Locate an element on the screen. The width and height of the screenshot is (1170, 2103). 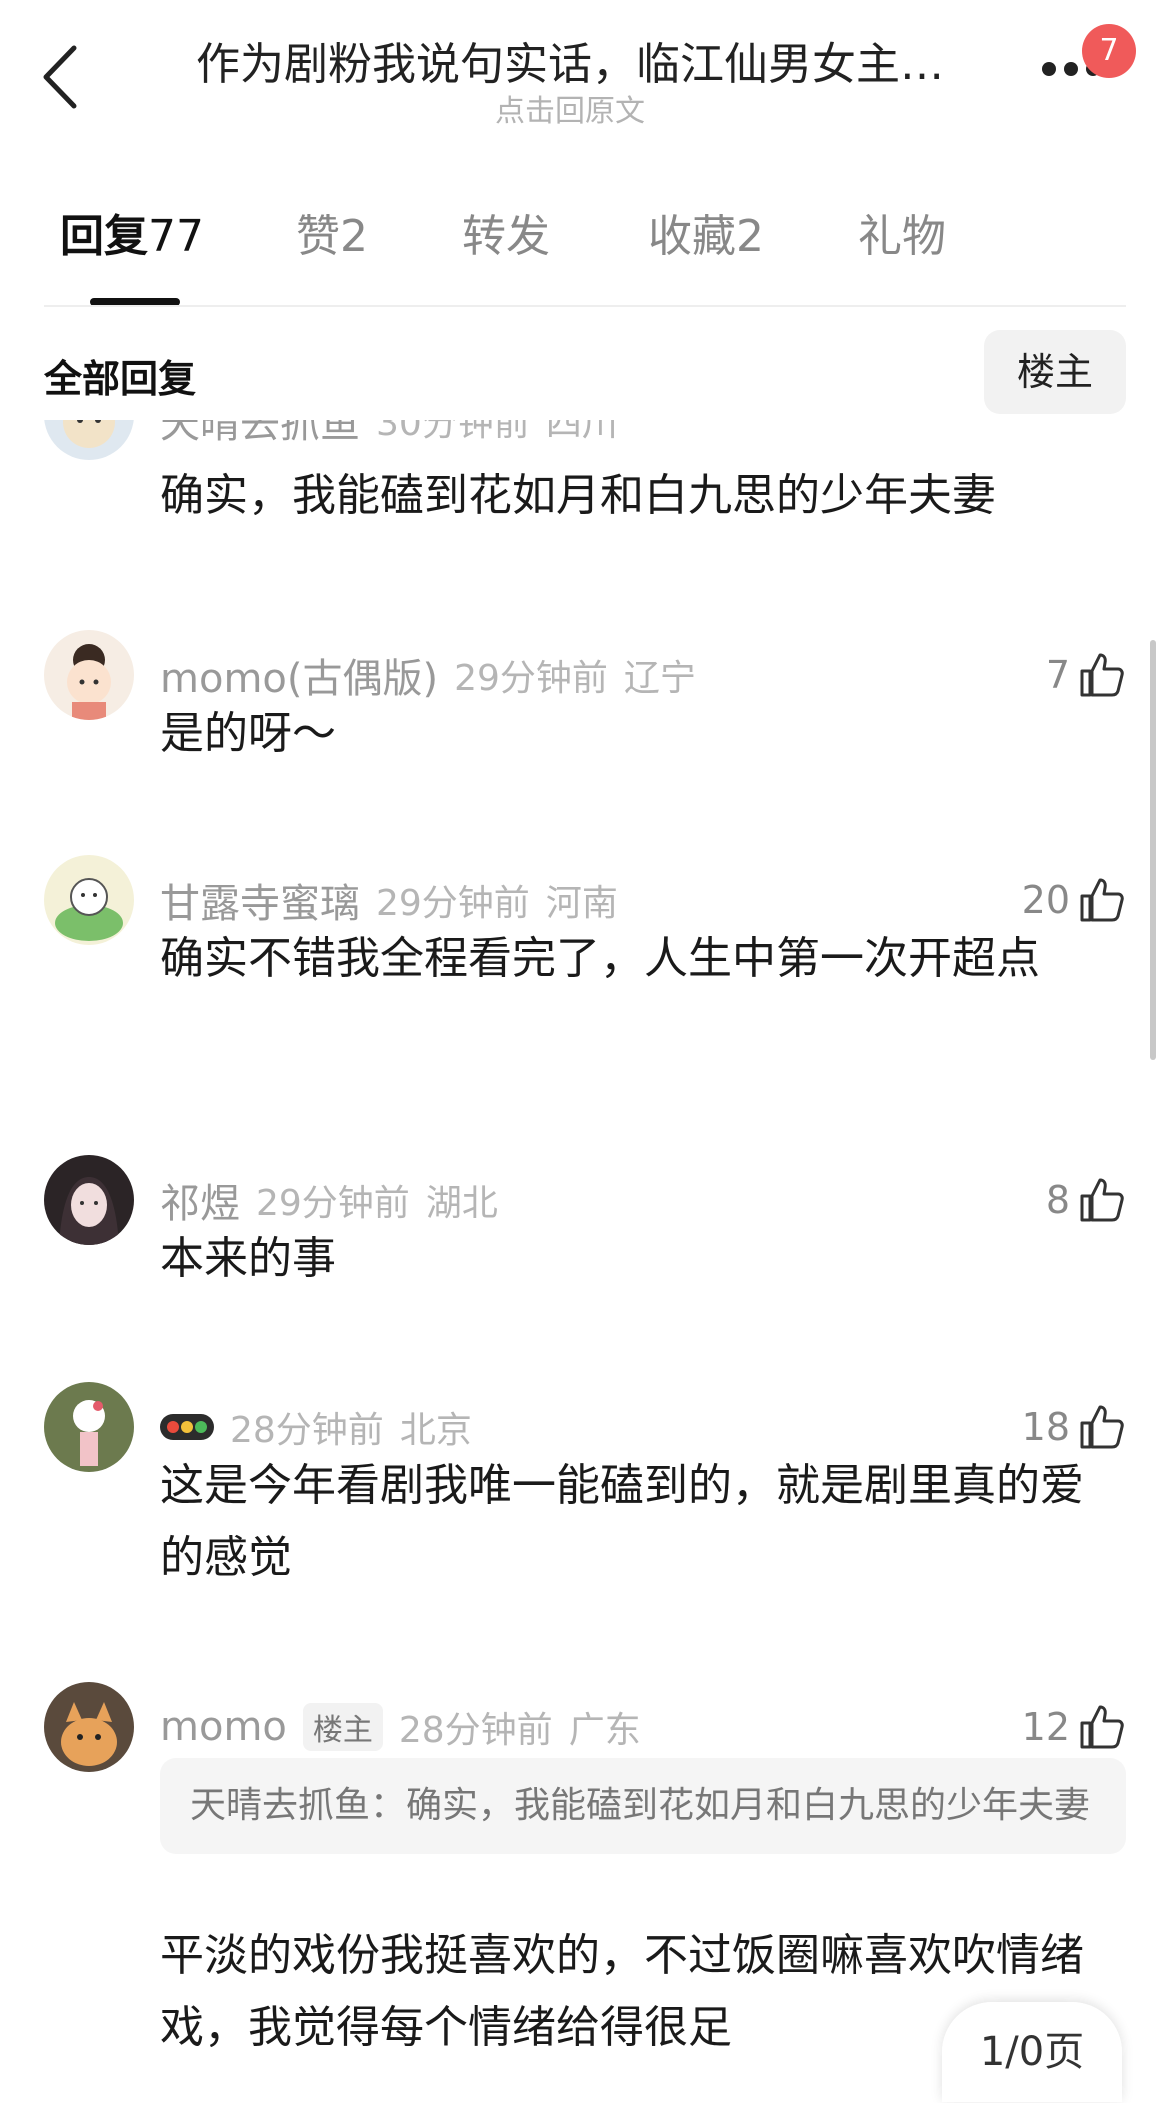
tab-label: 回复 is located at coordinates (104, 236).